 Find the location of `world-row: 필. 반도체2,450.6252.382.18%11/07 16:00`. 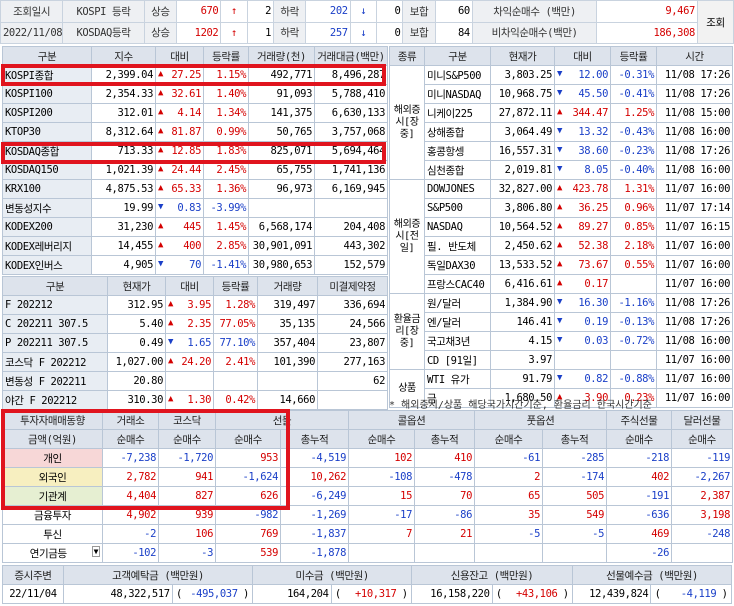

world-row: 필. 반도체2,450.6252.382.18%11/07 16:00 is located at coordinates (561, 246).